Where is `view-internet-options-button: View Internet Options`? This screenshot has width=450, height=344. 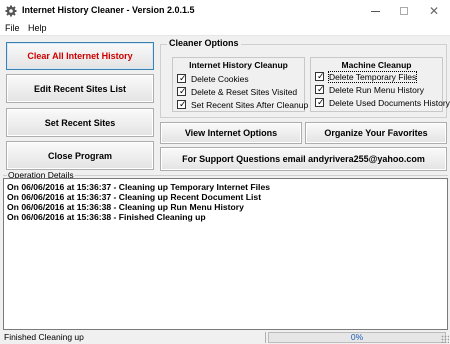 view-internet-options-button: View Internet Options is located at coordinates (231, 133).